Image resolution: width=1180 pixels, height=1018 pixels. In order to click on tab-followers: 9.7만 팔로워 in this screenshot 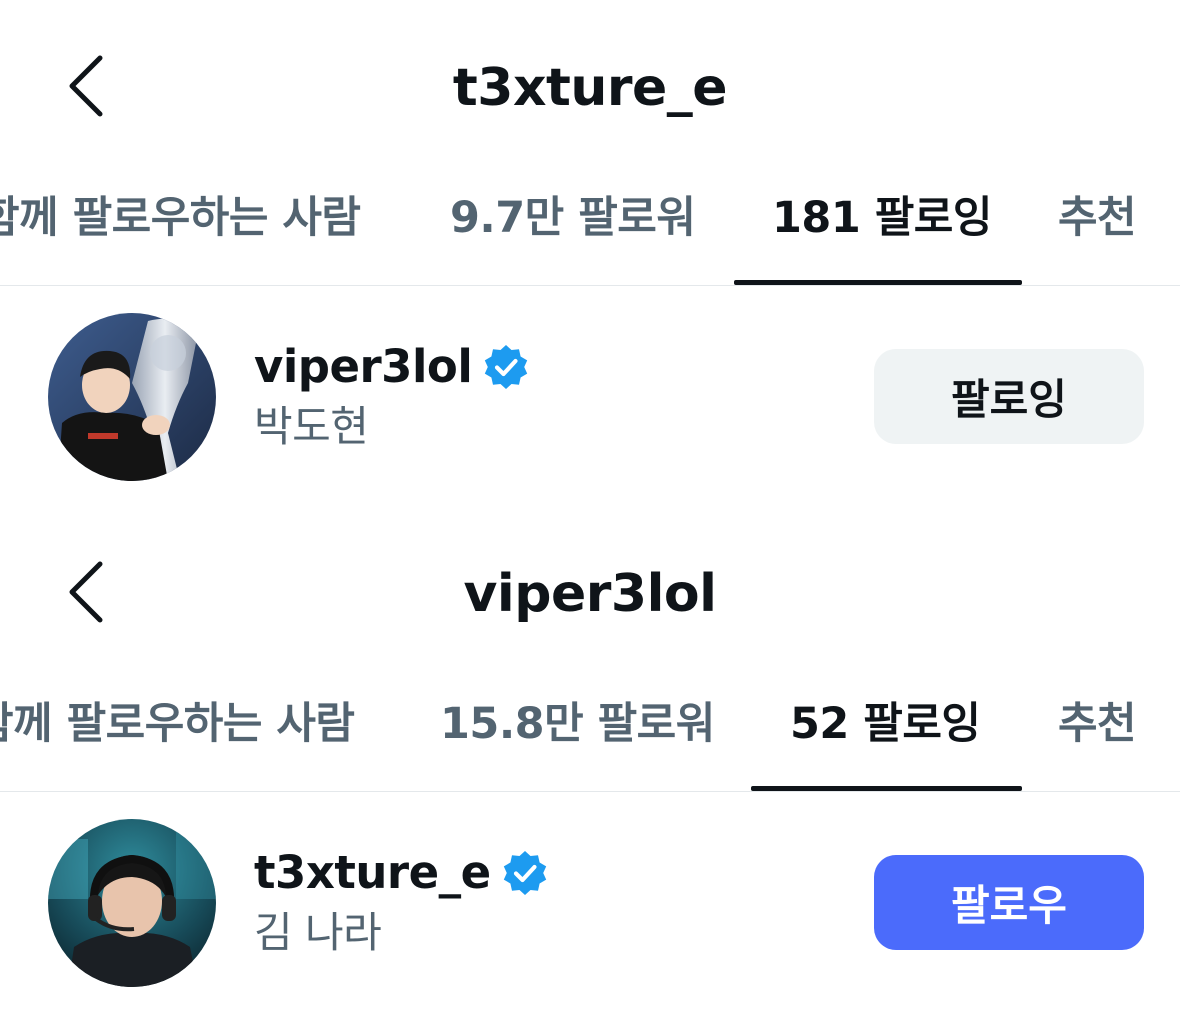, I will do `click(573, 218)`.